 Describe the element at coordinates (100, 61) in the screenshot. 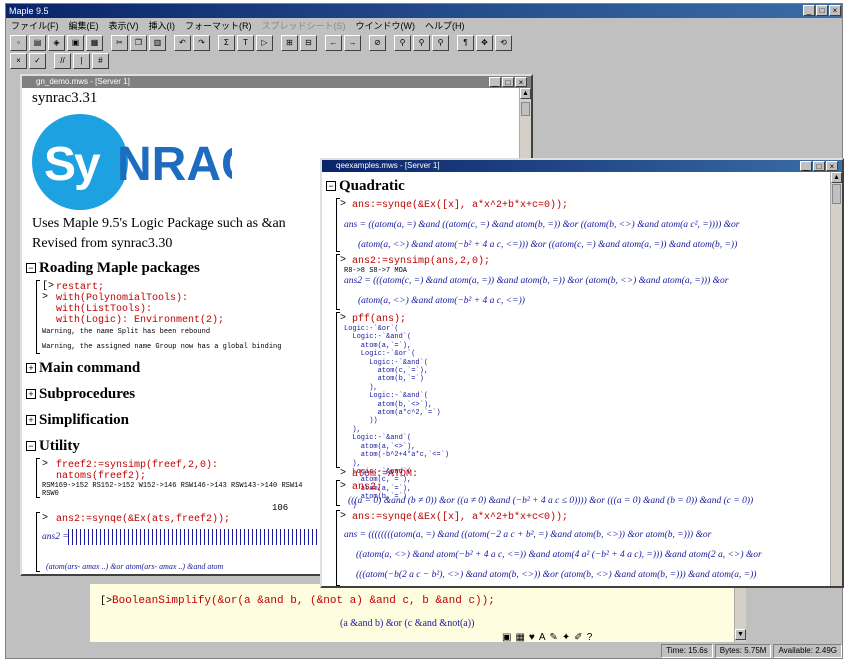

I see `grid-icon: #` at that location.